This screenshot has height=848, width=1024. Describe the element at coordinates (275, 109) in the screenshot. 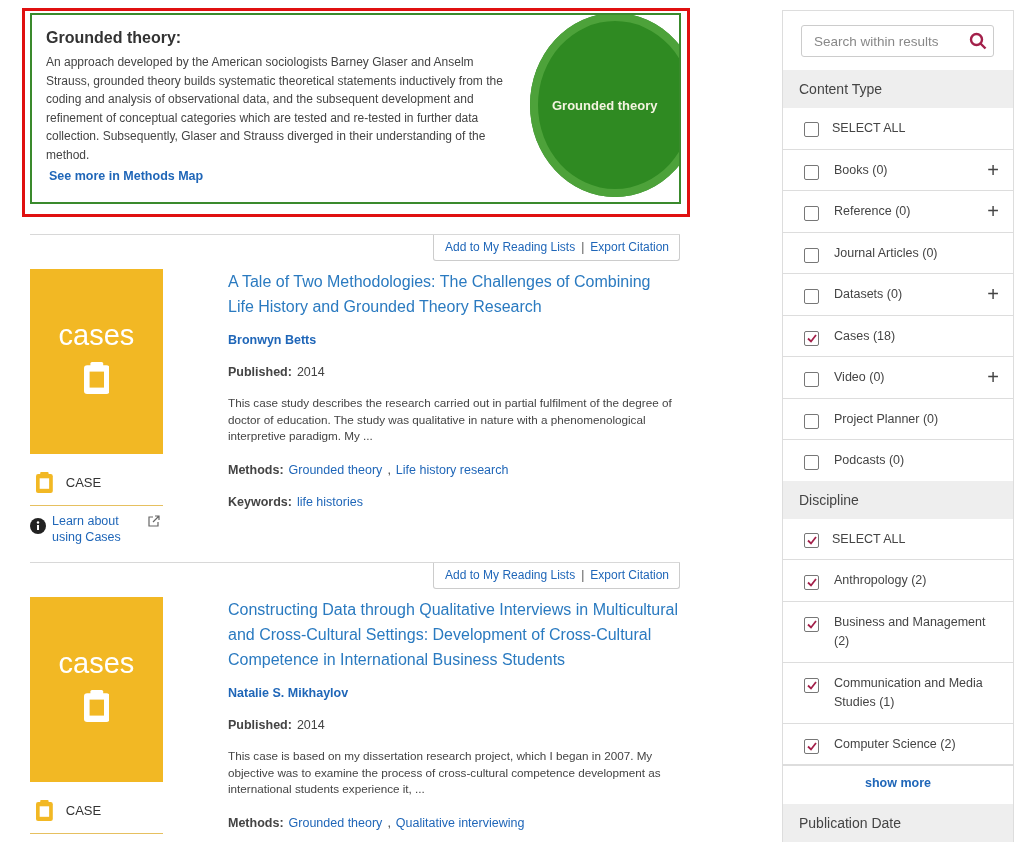

I see `concept-description: An approach developed by the American sociologists Barney Glaser and Anselm Strauss, grounded theory builds systematic theoretical statements inductively from the coding and analysis of observational data, and the subsequent development and refinement of conceptual categories which are tested and re-tested in further data collection. Subsequently, Glaser and Strauss diverged in their understanding of the method.` at that location.